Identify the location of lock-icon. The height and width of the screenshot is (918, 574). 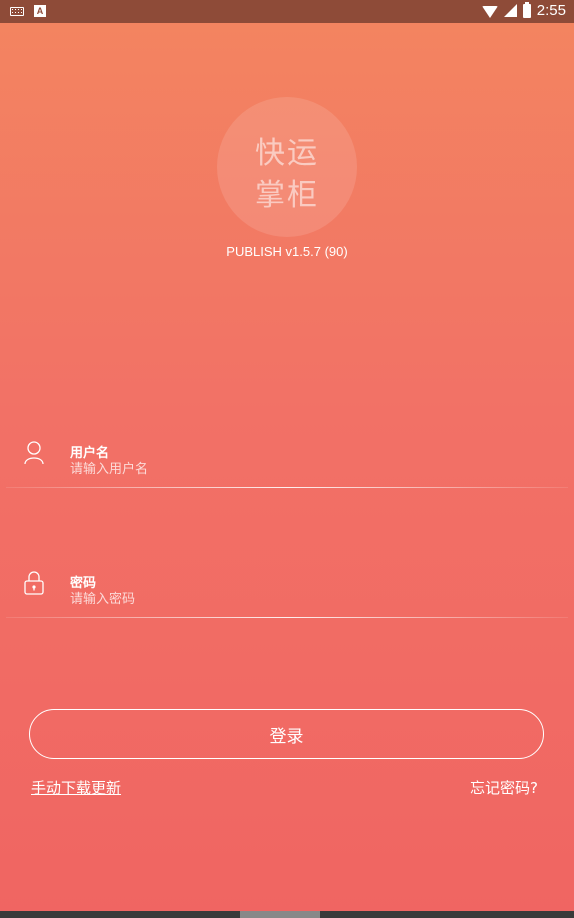
(34, 583).